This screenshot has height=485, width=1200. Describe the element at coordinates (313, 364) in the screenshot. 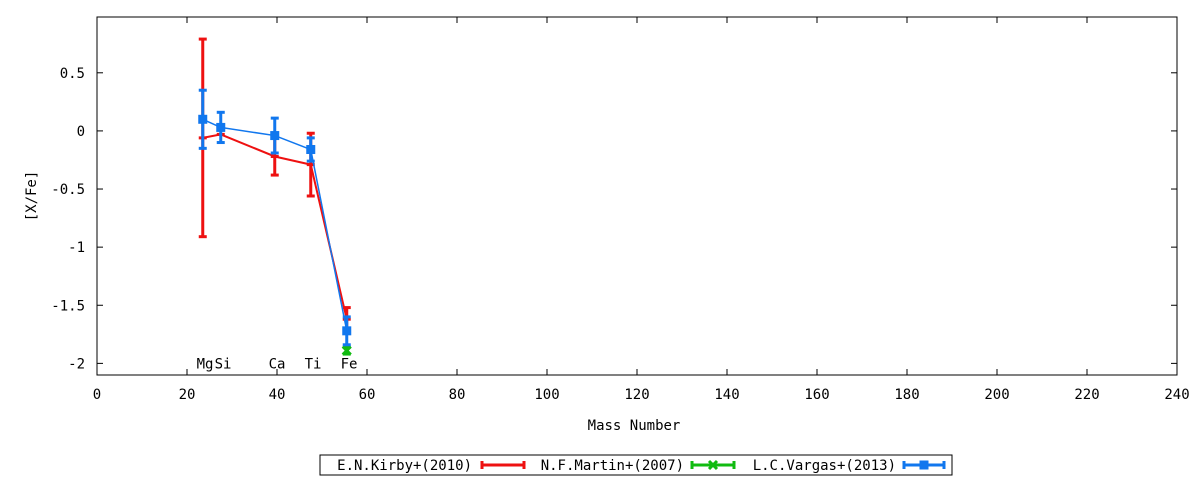

I see `element-label: Ti` at that location.